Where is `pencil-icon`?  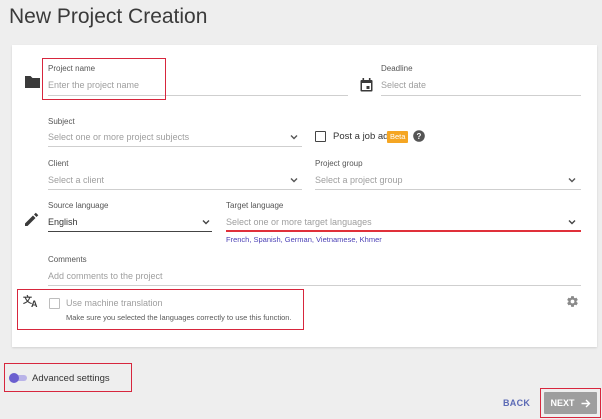
pencil-icon is located at coordinates (32, 219).